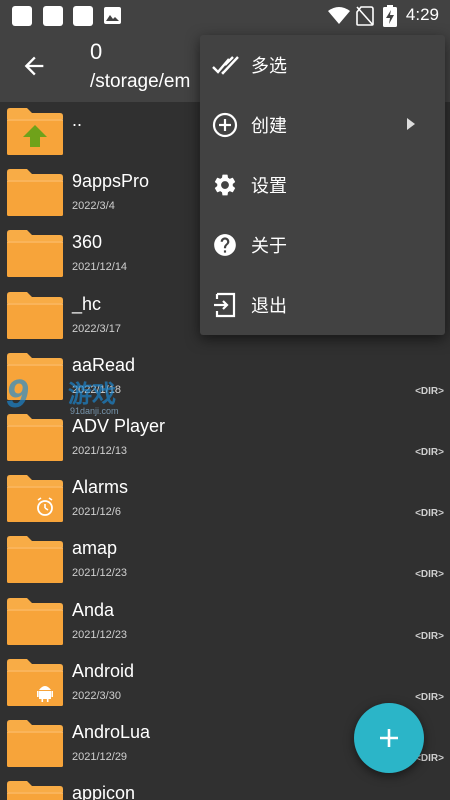 The image size is (450, 800). I want to click on file-name: .., so click(77, 120).